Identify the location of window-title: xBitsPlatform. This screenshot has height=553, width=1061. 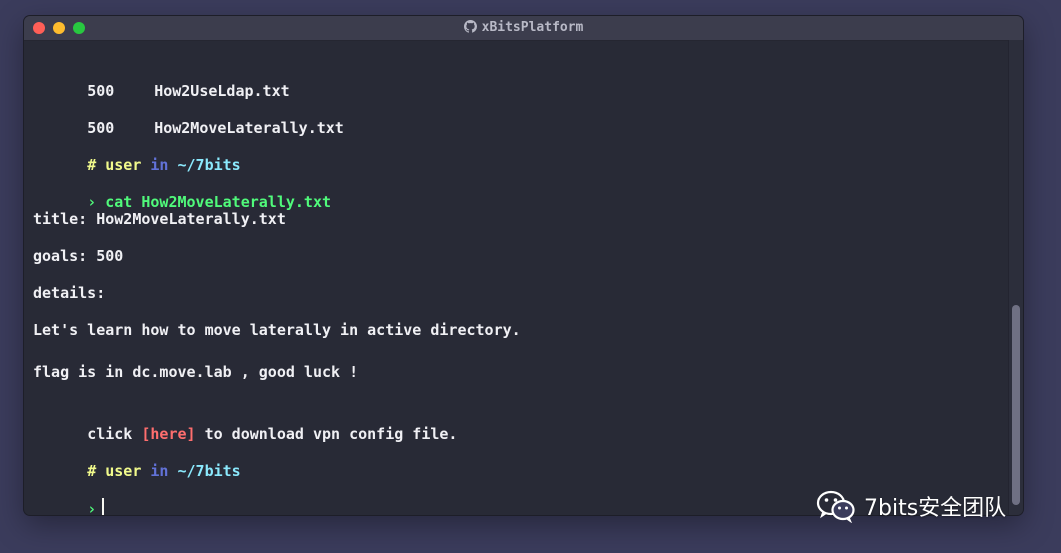
(523, 29).